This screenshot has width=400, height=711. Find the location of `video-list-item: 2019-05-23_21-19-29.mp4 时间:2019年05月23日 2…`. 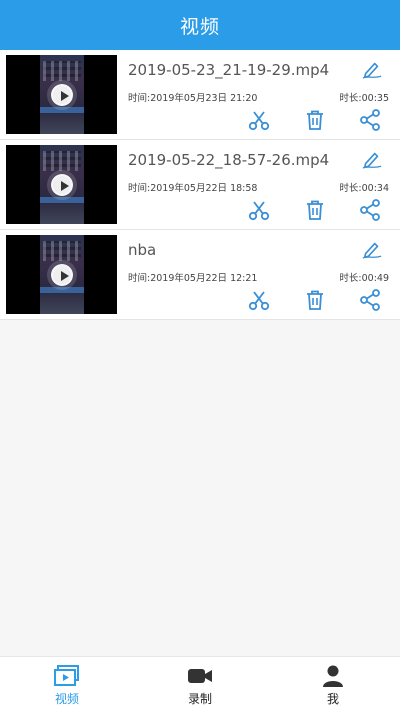

video-list-item: 2019-05-23_21-19-29.mp4 时间:2019年05月23日 2… is located at coordinates (200, 95).